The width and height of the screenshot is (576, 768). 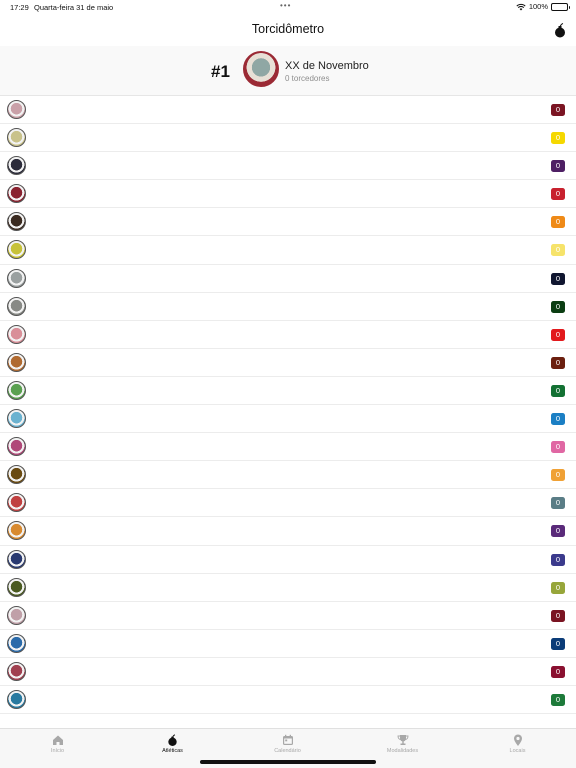 I want to click on tab-modalidades: Modalidades, so click(x=402, y=742).